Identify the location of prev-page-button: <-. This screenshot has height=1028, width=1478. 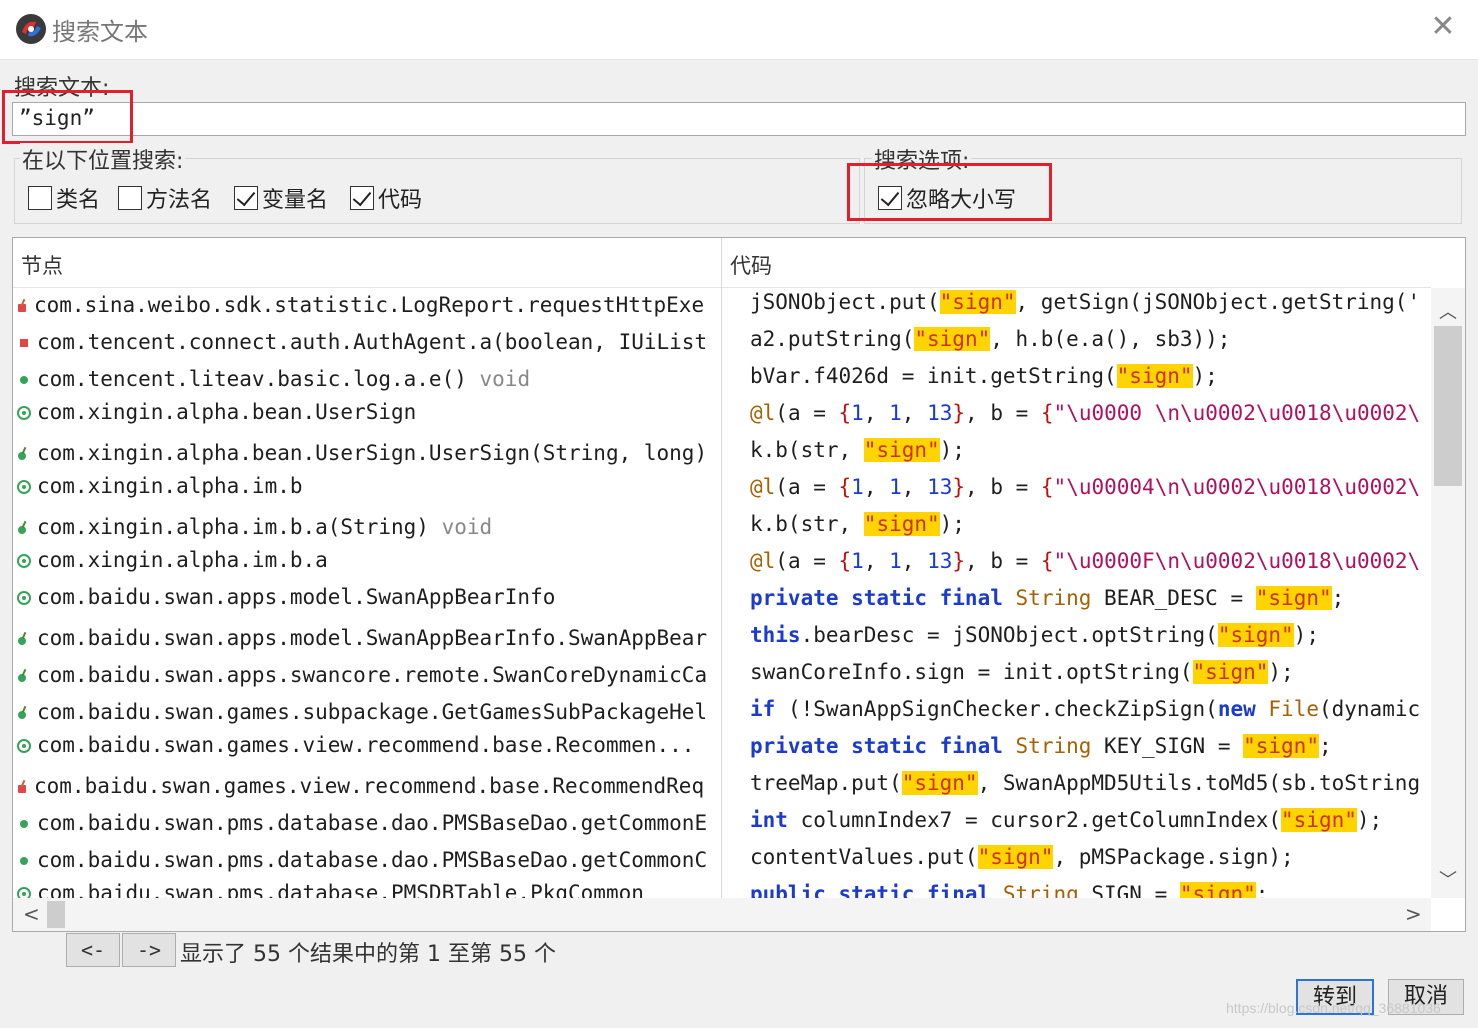
(93, 950).